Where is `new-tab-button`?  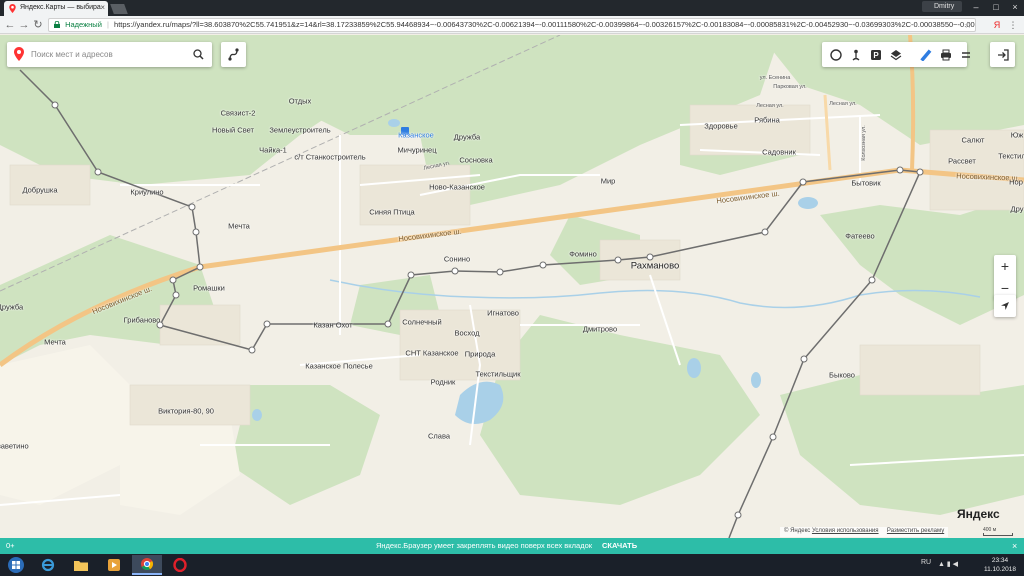
new-tab-button is located at coordinates (119, 9).